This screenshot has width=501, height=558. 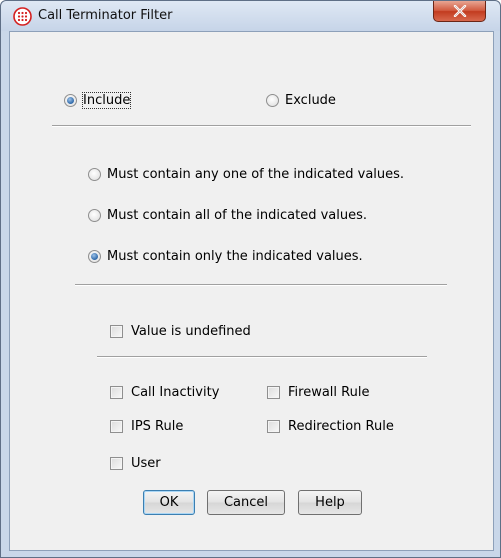 I want to click on value-undefined-label: Value is undefined, so click(x=191, y=331).